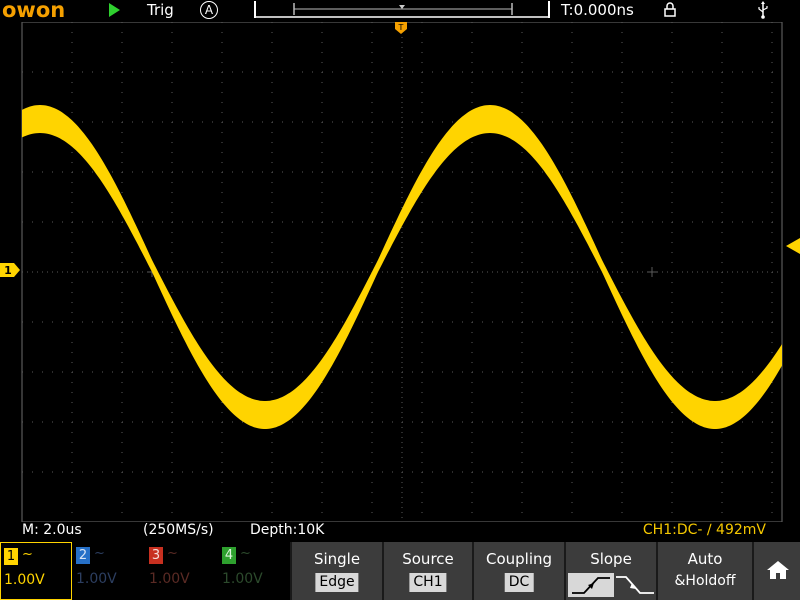  Describe the element at coordinates (793, 246) in the screenshot. I see `trigger-level-marker` at that location.